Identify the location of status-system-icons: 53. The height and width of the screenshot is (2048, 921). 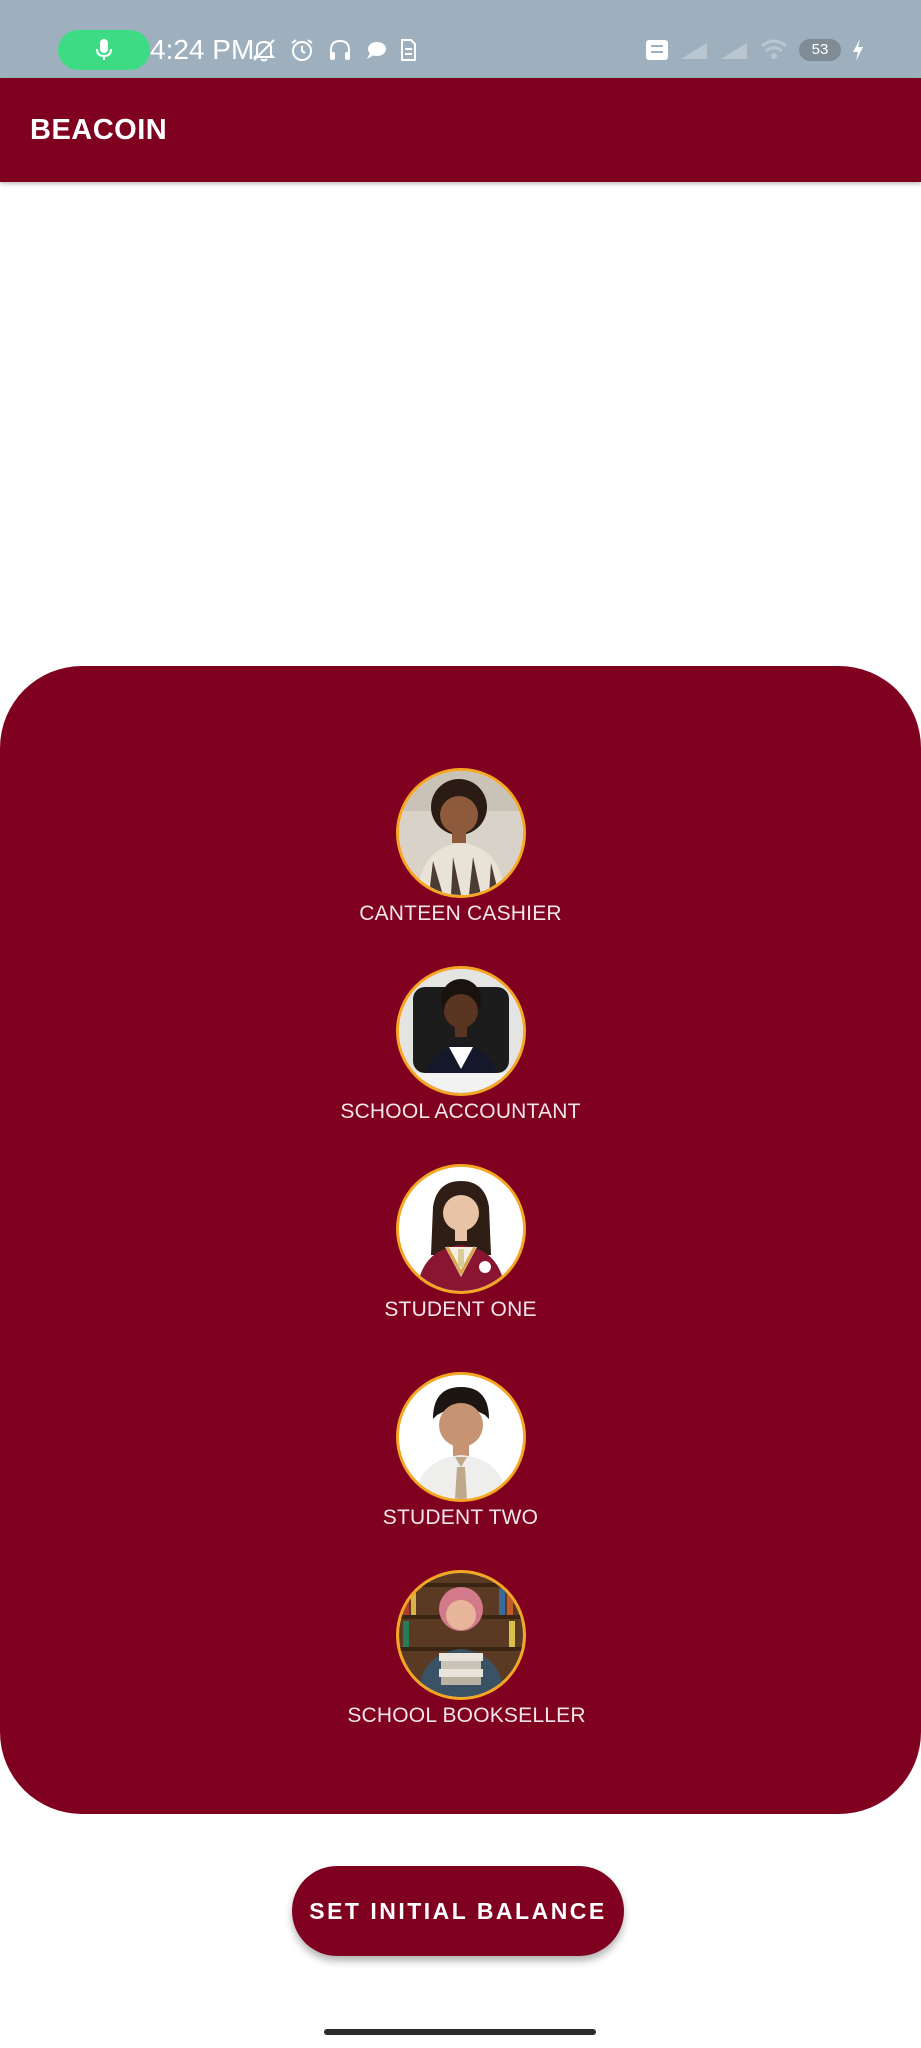
(755, 50).